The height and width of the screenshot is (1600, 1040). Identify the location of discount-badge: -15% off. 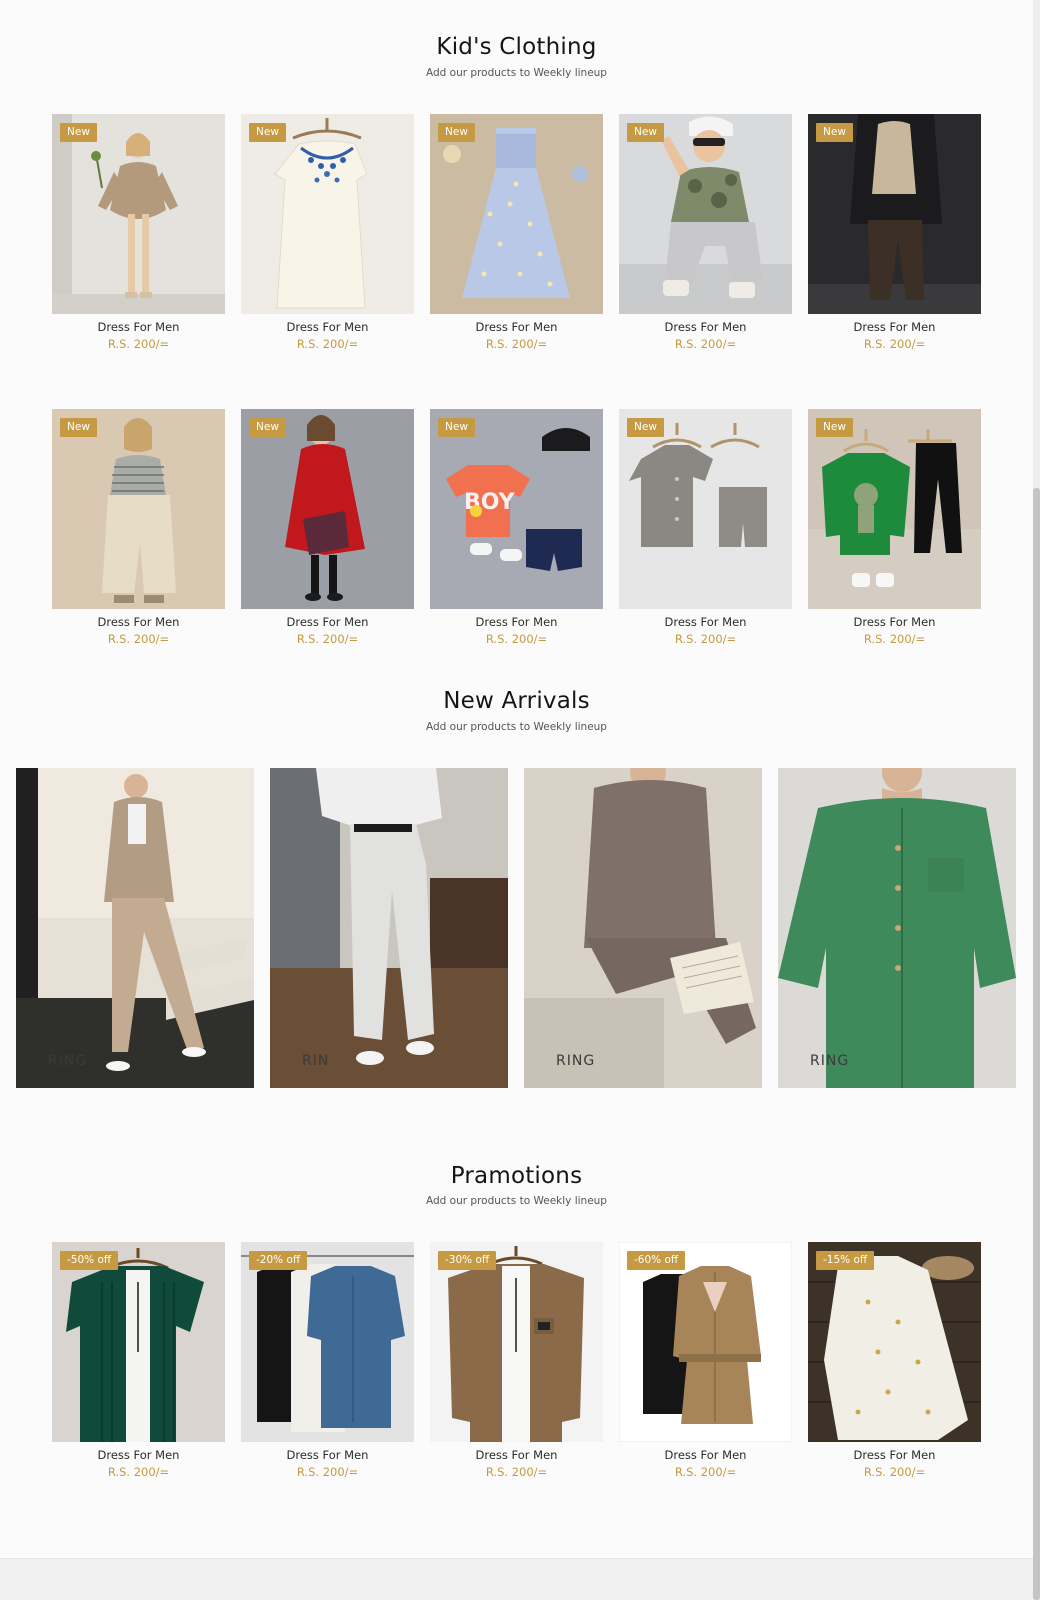
(845, 1260).